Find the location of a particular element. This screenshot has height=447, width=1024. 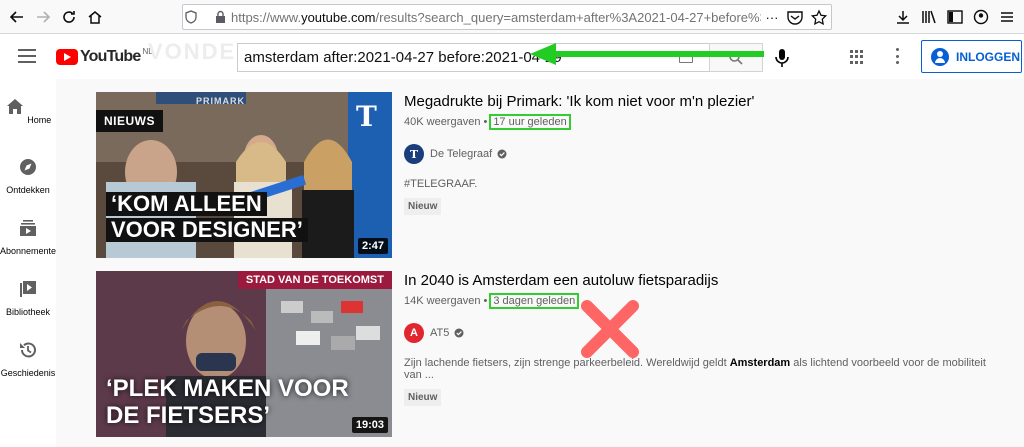

thumbnail-headline: ‘KOM ALLEEN VOOR DESIGNER’ is located at coordinates (207, 216).